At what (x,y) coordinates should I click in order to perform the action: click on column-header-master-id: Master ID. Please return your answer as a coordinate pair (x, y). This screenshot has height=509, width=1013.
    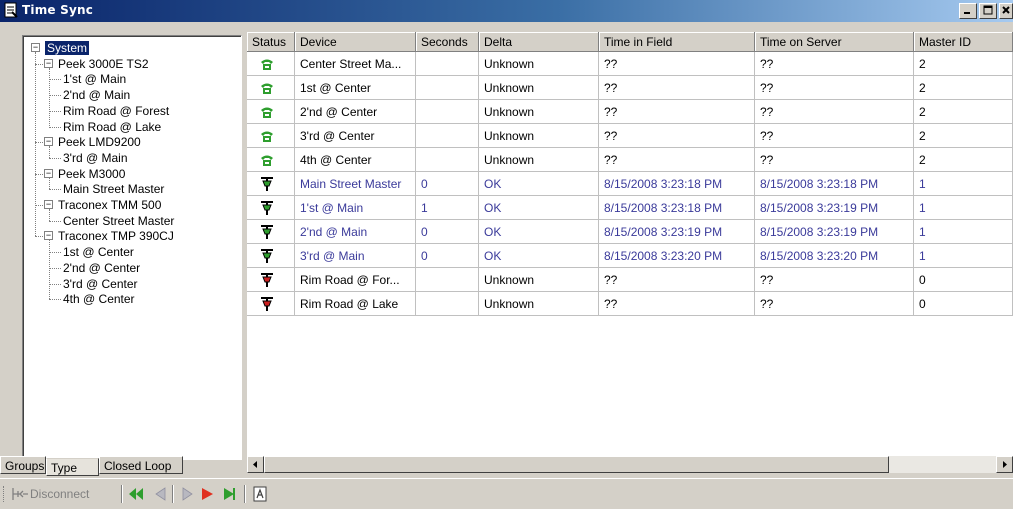
    Looking at the image, I should click on (963, 42).